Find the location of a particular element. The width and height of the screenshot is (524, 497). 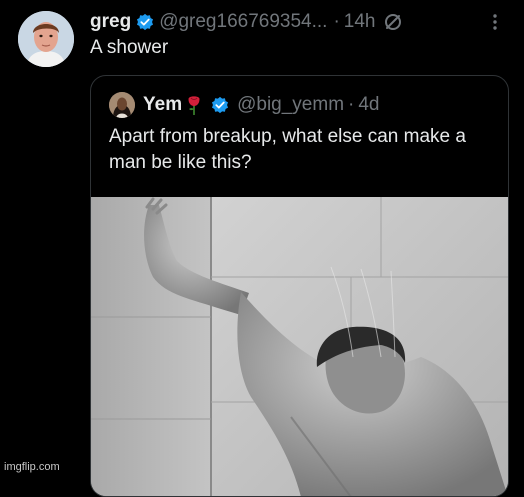

author-display-name: greg is located at coordinates (110, 22).